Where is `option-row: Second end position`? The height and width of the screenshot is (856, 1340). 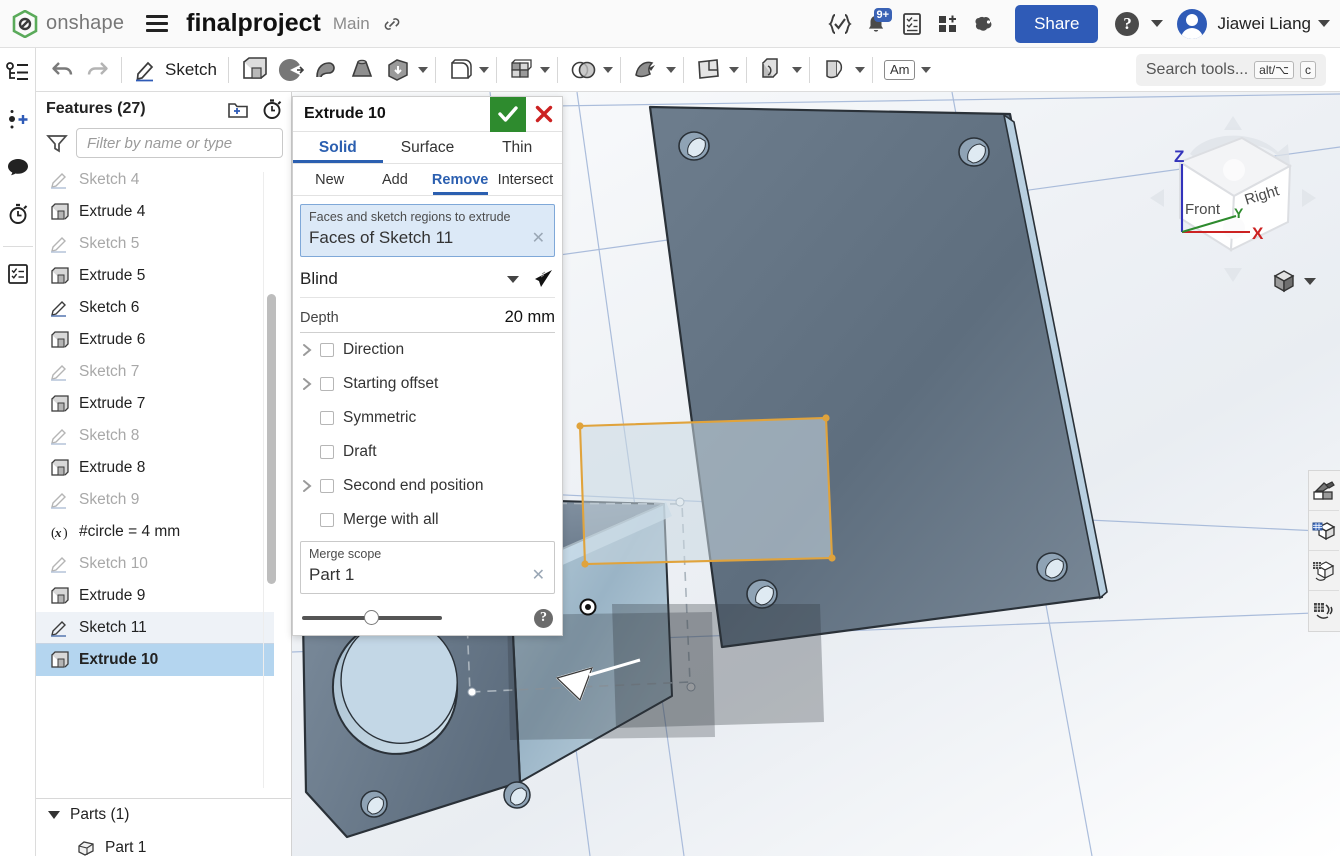
option-row: Second end position is located at coordinates (427, 486).